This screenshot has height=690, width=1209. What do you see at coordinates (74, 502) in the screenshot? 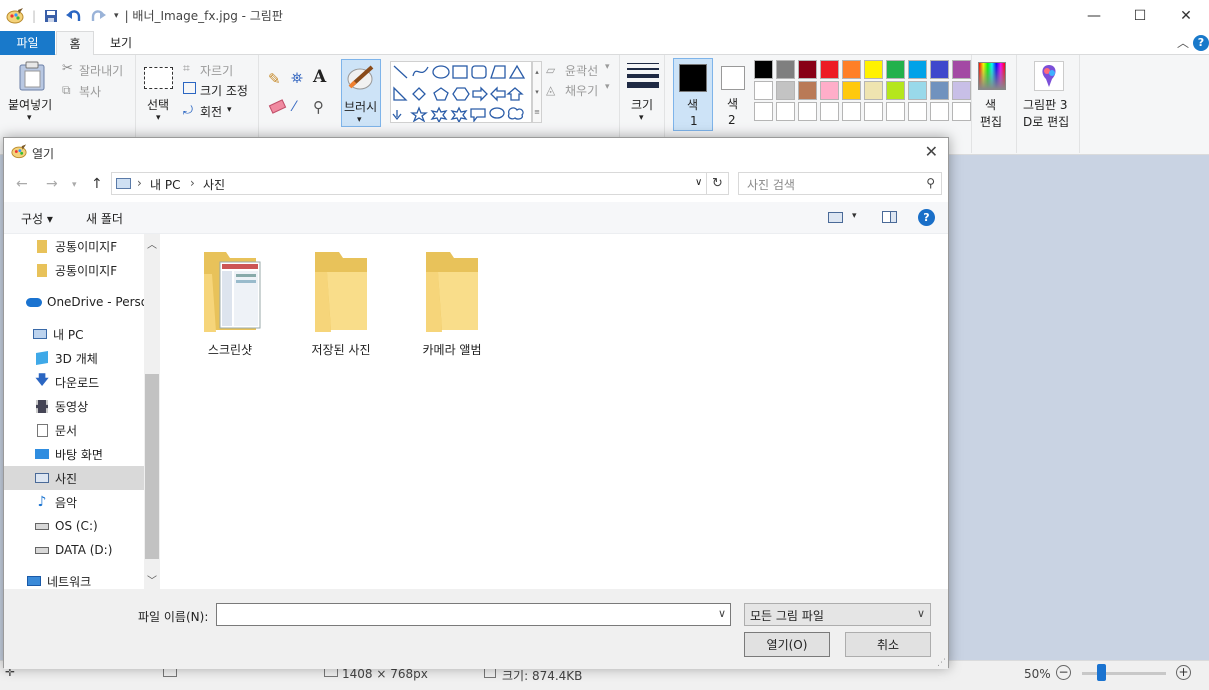
I see `nav-item: ♪ 음악` at bounding box center [74, 502].